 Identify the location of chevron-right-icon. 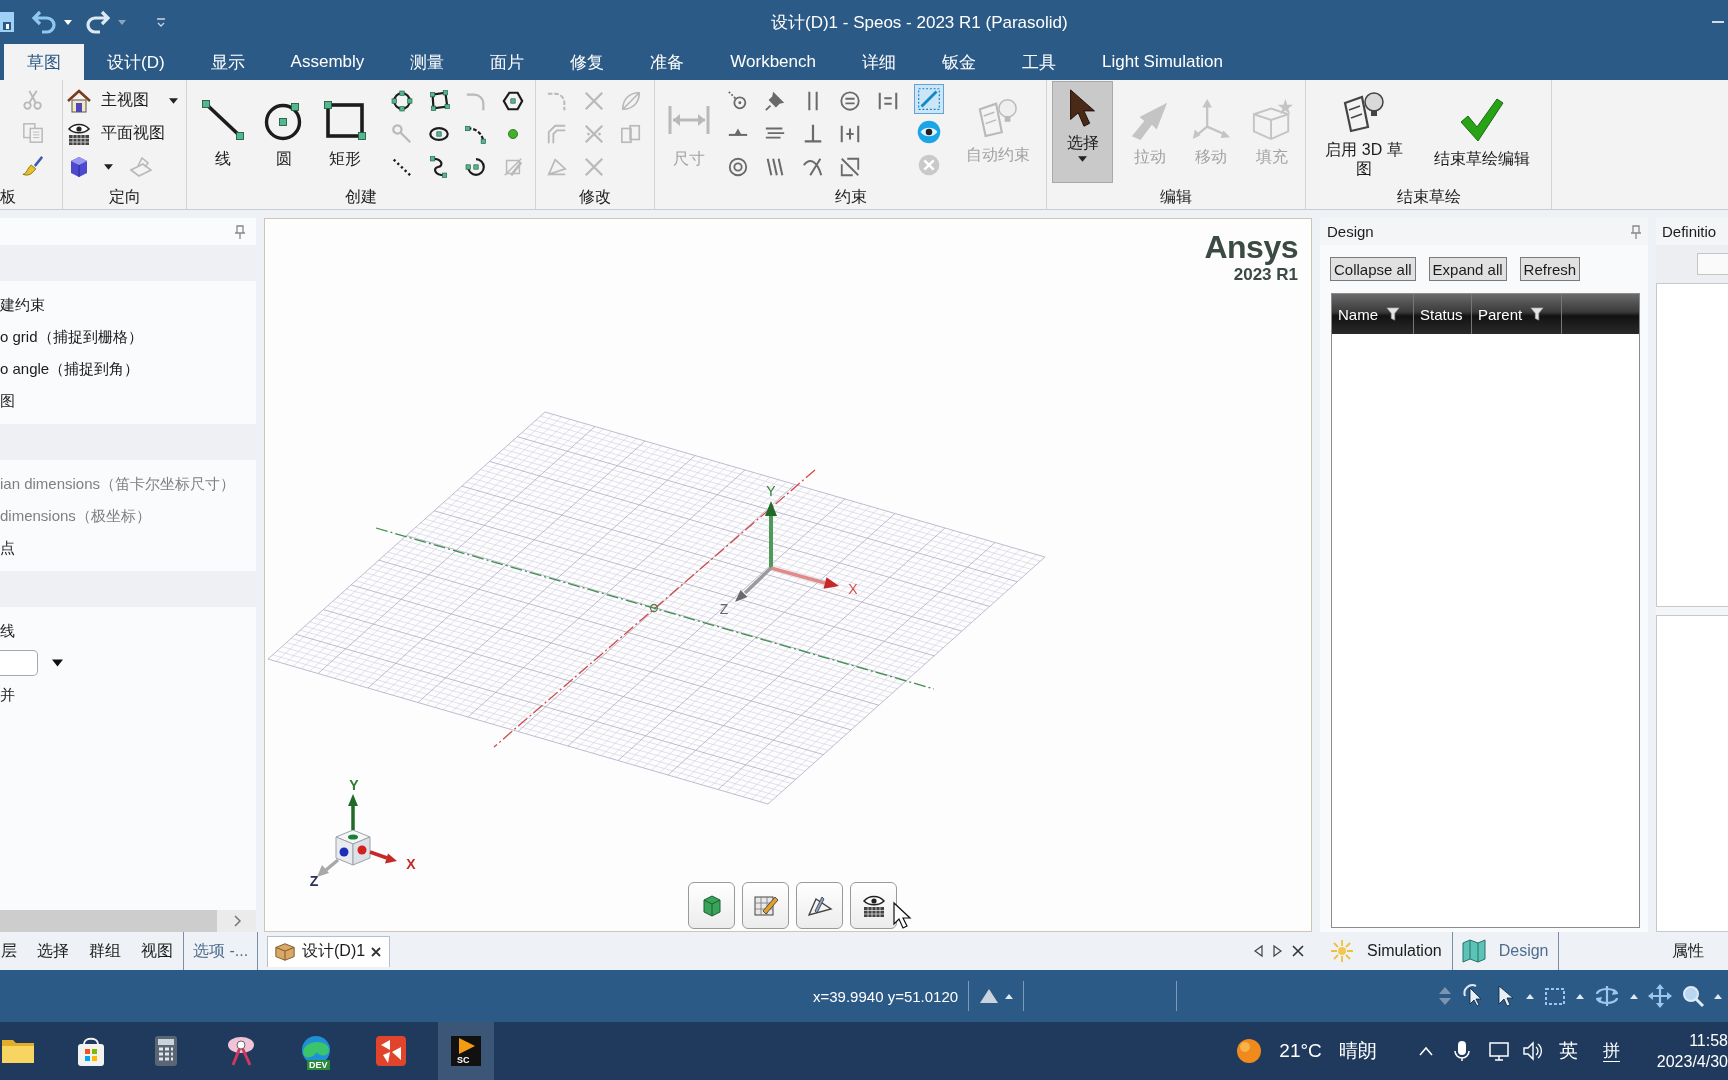
(237, 921).